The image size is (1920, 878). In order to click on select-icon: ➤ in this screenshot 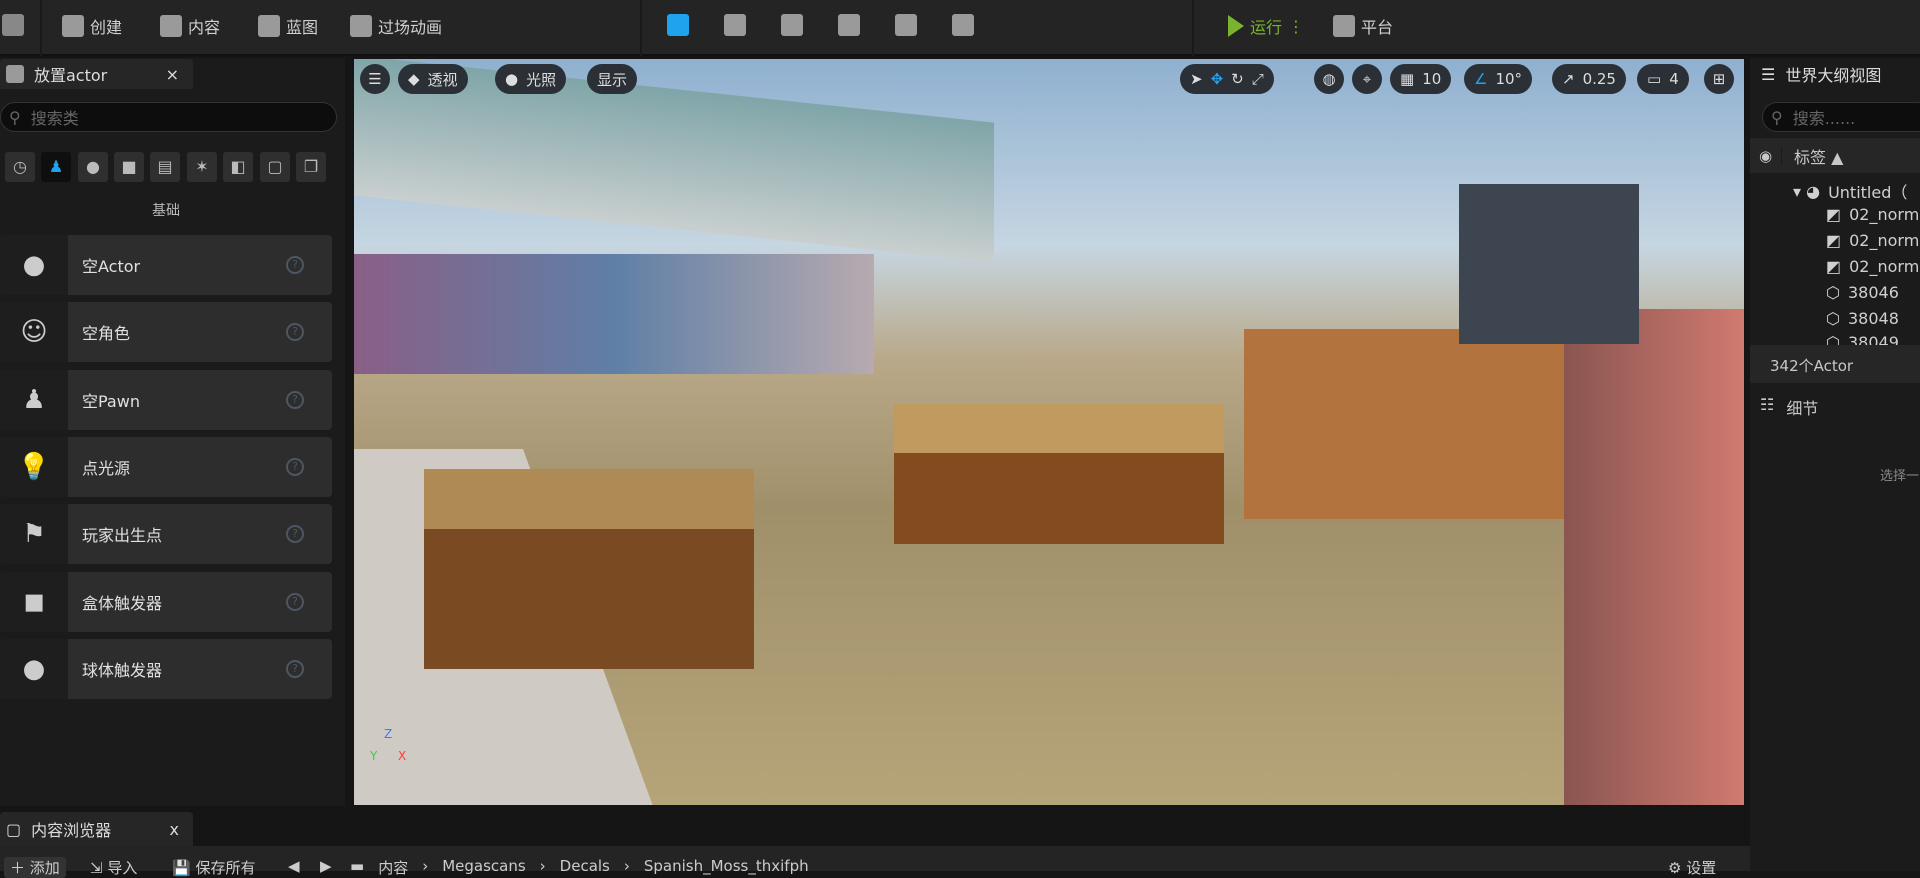, I will do `click(1196, 79)`.